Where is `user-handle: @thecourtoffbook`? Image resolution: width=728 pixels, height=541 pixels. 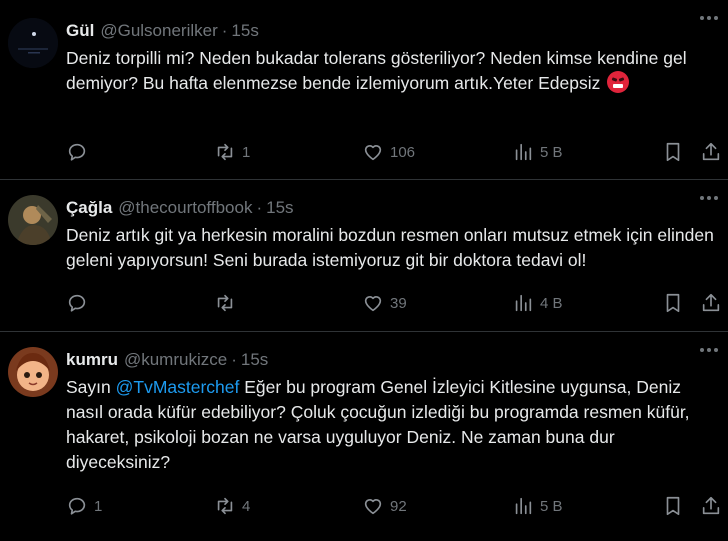 user-handle: @thecourtoffbook is located at coordinates (185, 208).